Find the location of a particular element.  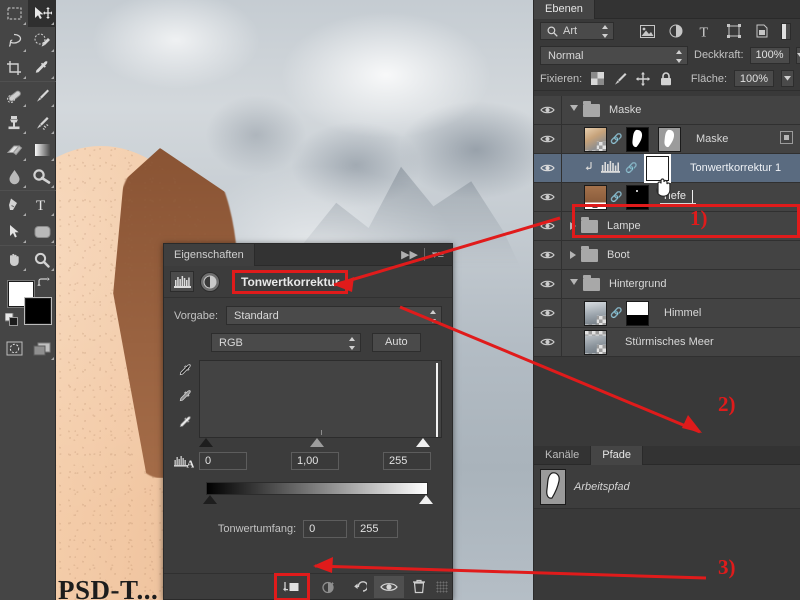

view-previous-state-button is located at coordinates (329, 587).